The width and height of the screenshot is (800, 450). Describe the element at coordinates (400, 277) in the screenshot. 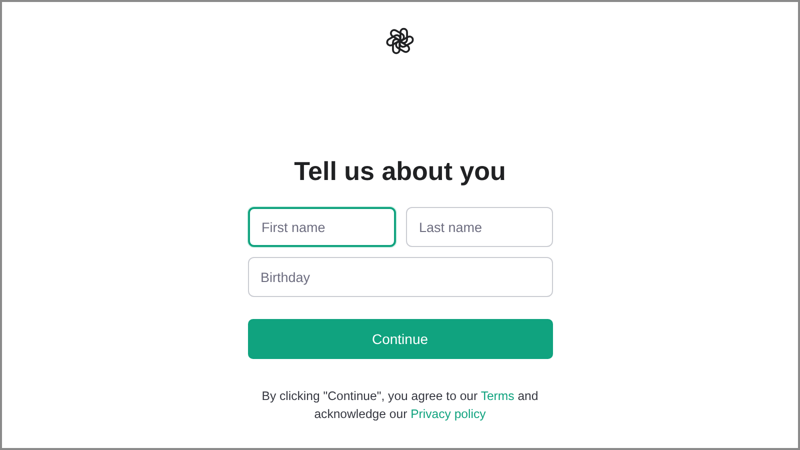

I see `input-field: Birthday` at that location.